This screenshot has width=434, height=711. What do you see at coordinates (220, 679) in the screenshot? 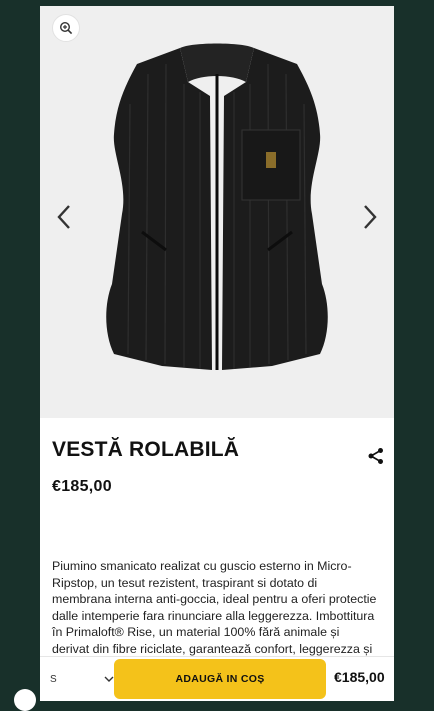
I see `add-to-cart-button: ADAUGĂ IN COȘ` at bounding box center [220, 679].